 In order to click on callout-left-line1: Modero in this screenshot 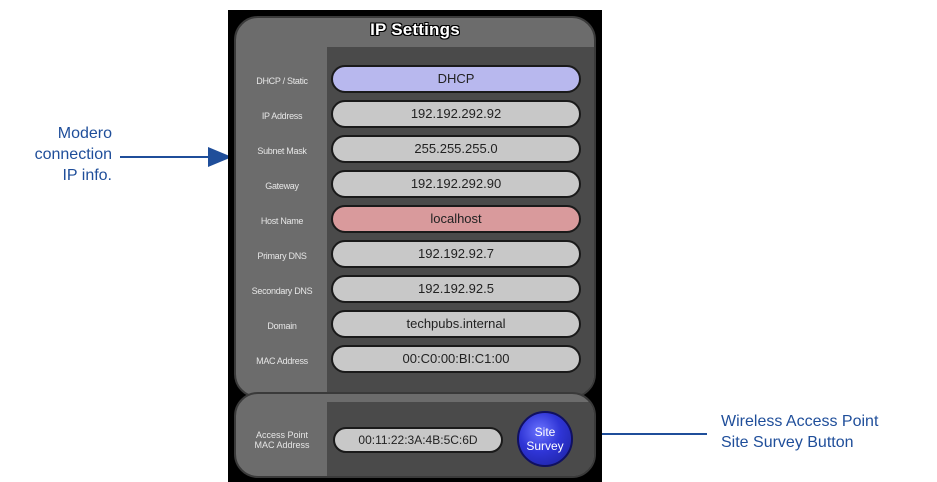, I will do `click(84, 133)`.